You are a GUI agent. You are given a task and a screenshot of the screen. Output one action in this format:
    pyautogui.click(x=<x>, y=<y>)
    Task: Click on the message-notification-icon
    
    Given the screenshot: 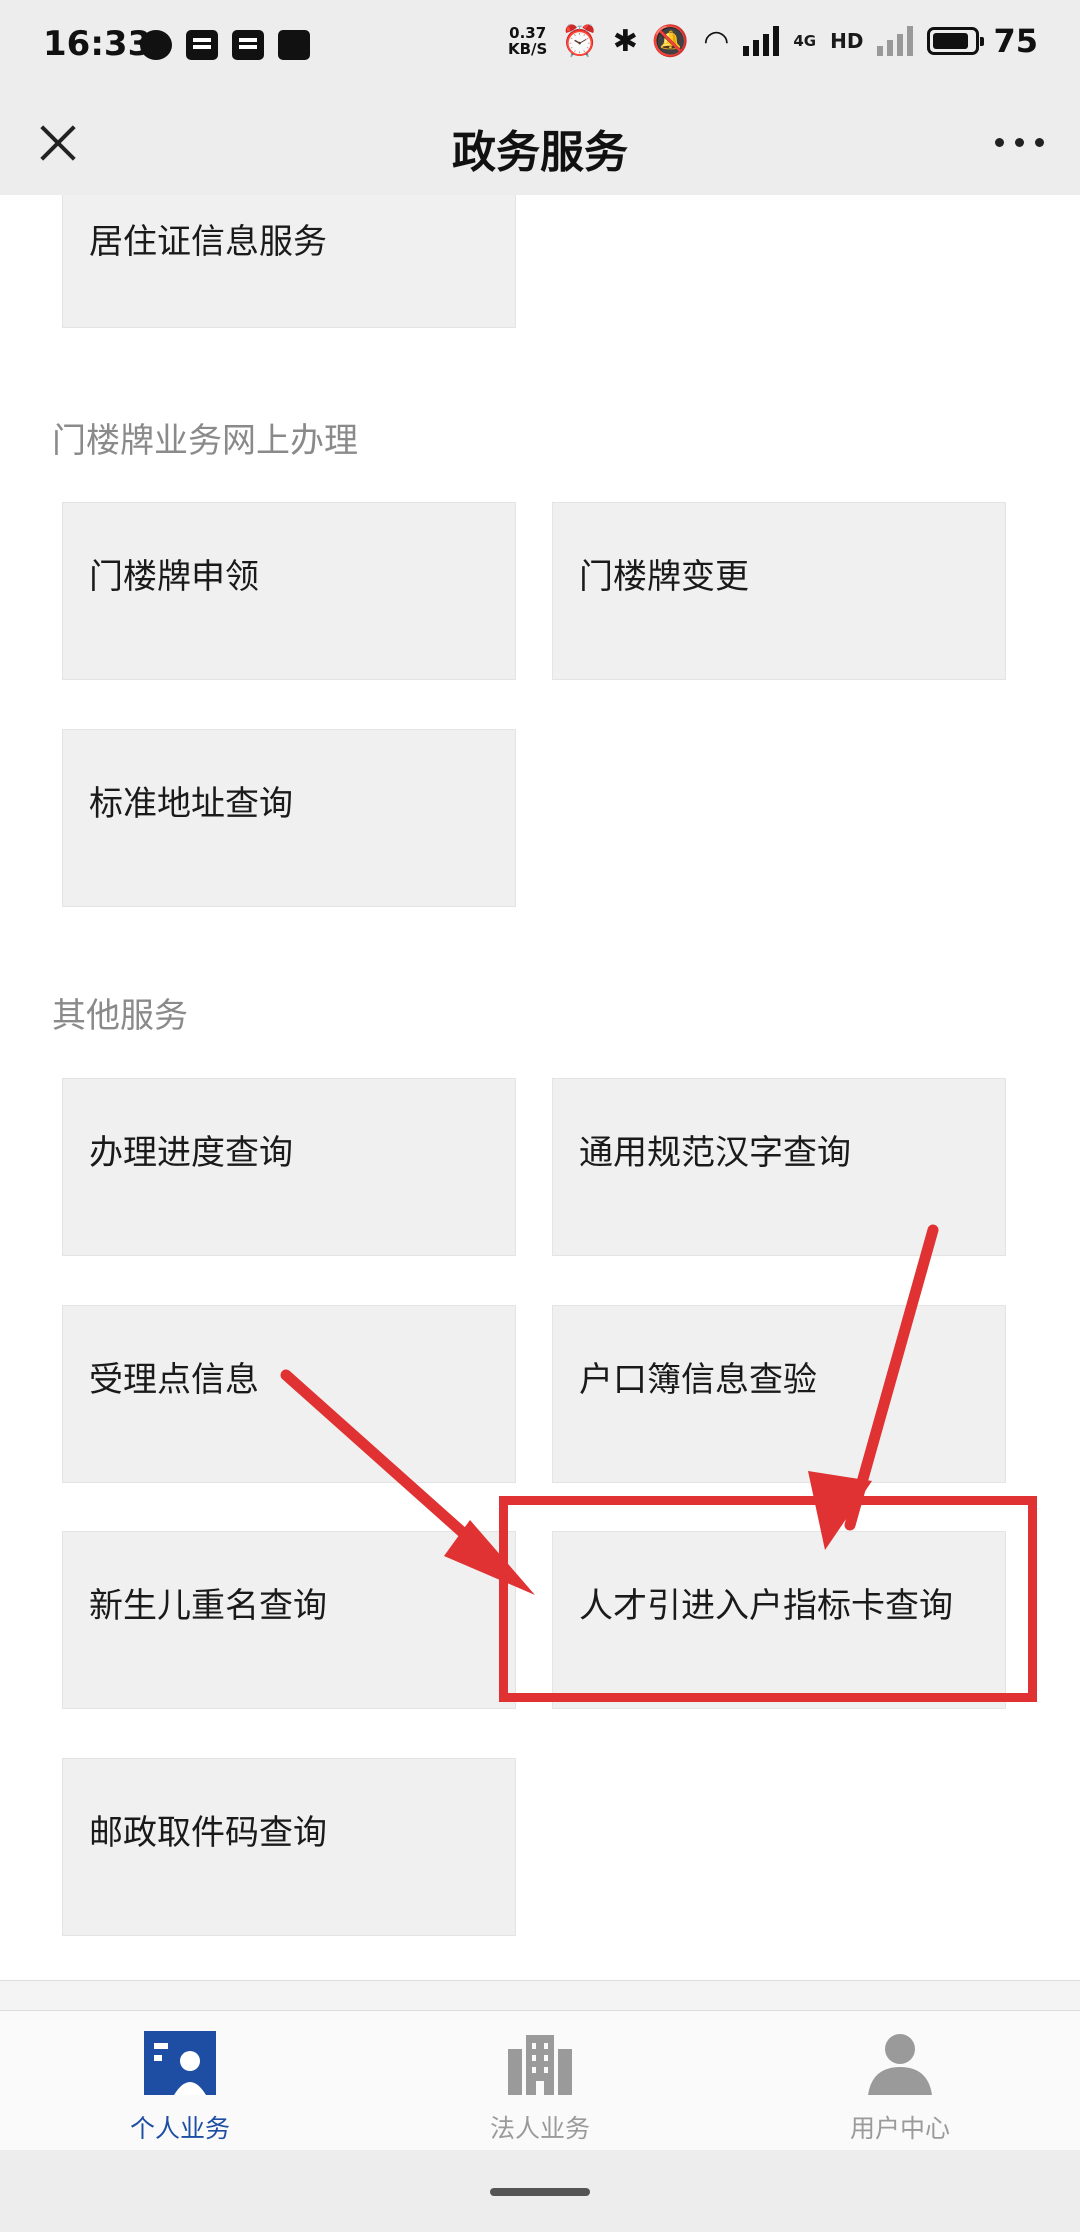 What is the action you would take?
    pyautogui.click(x=202, y=45)
    